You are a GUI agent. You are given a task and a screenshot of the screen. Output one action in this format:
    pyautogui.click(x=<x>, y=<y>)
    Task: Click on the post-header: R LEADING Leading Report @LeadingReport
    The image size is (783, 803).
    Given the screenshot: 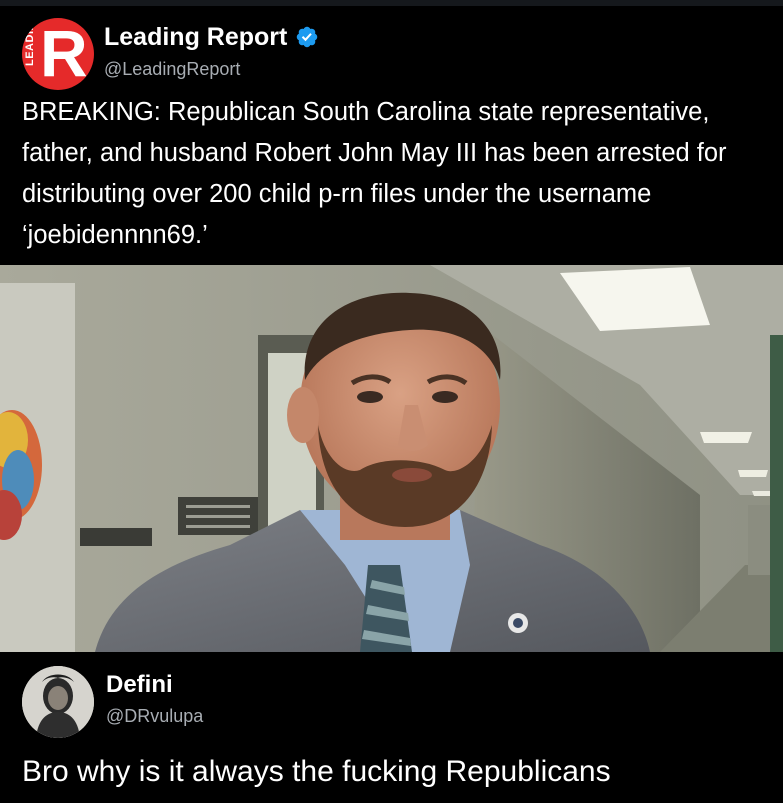 What is the action you would take?
    pyautogui.click(x=170, y=55)
    